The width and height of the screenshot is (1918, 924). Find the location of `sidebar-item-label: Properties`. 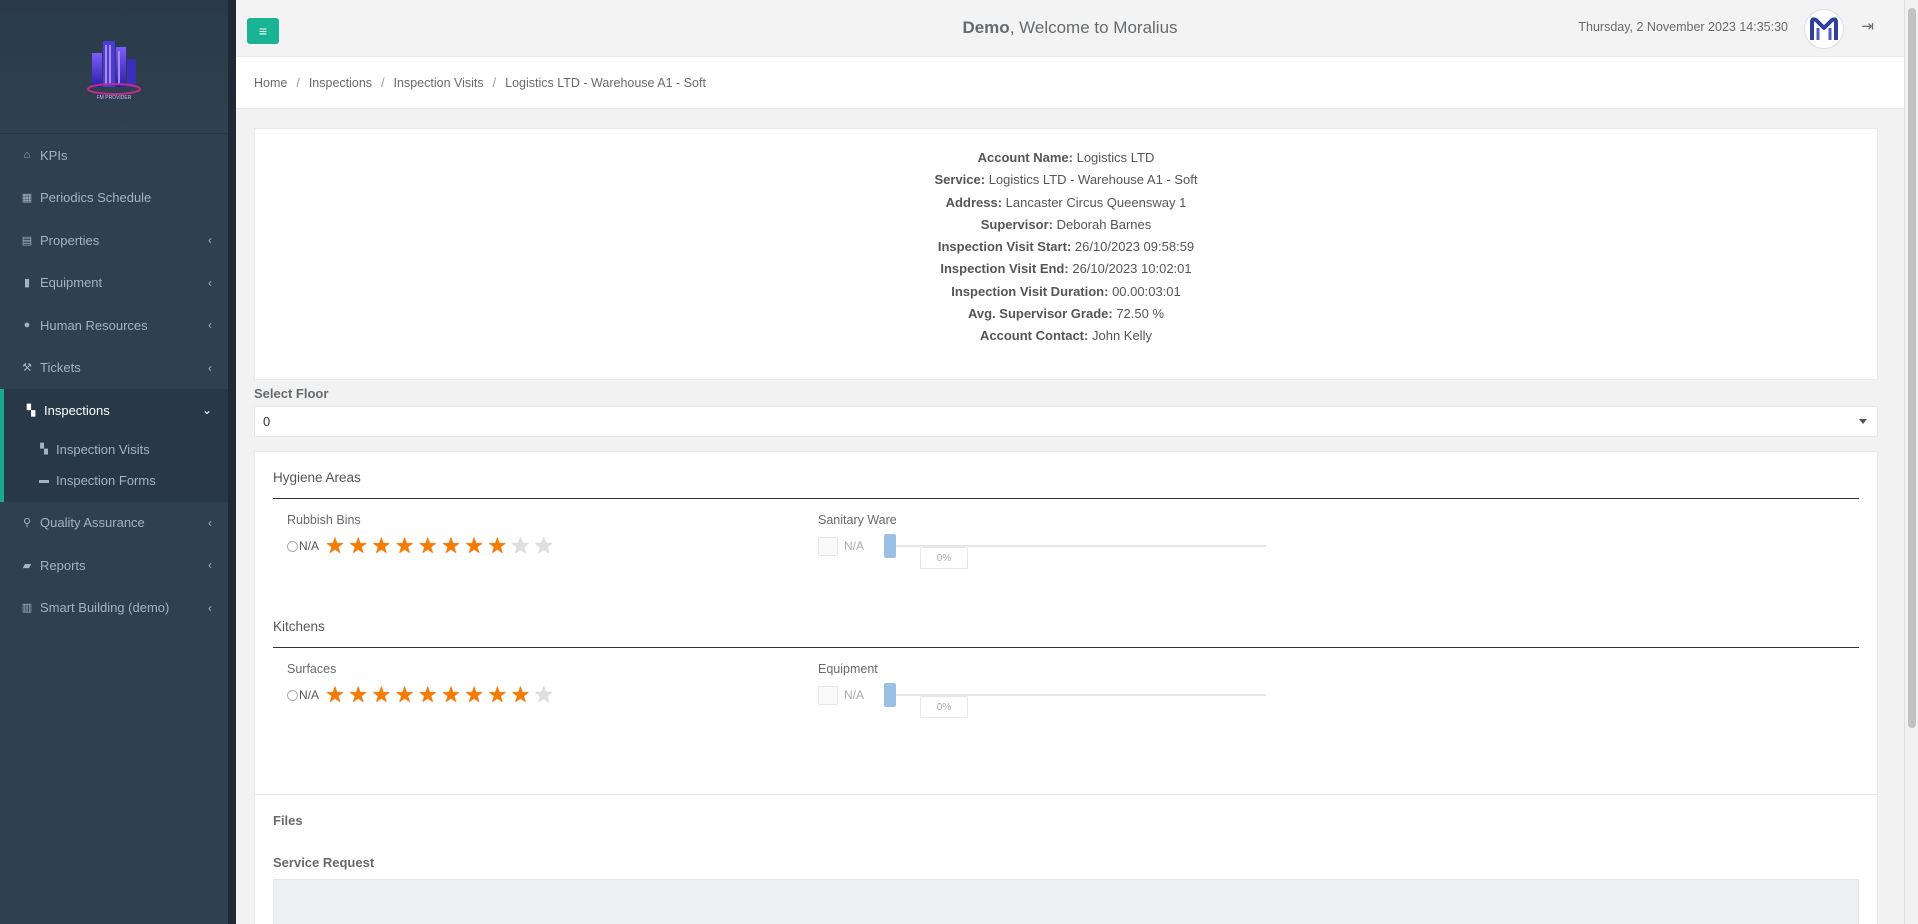

sidebar-item-label: Properties is located at coordinates (70, 240).